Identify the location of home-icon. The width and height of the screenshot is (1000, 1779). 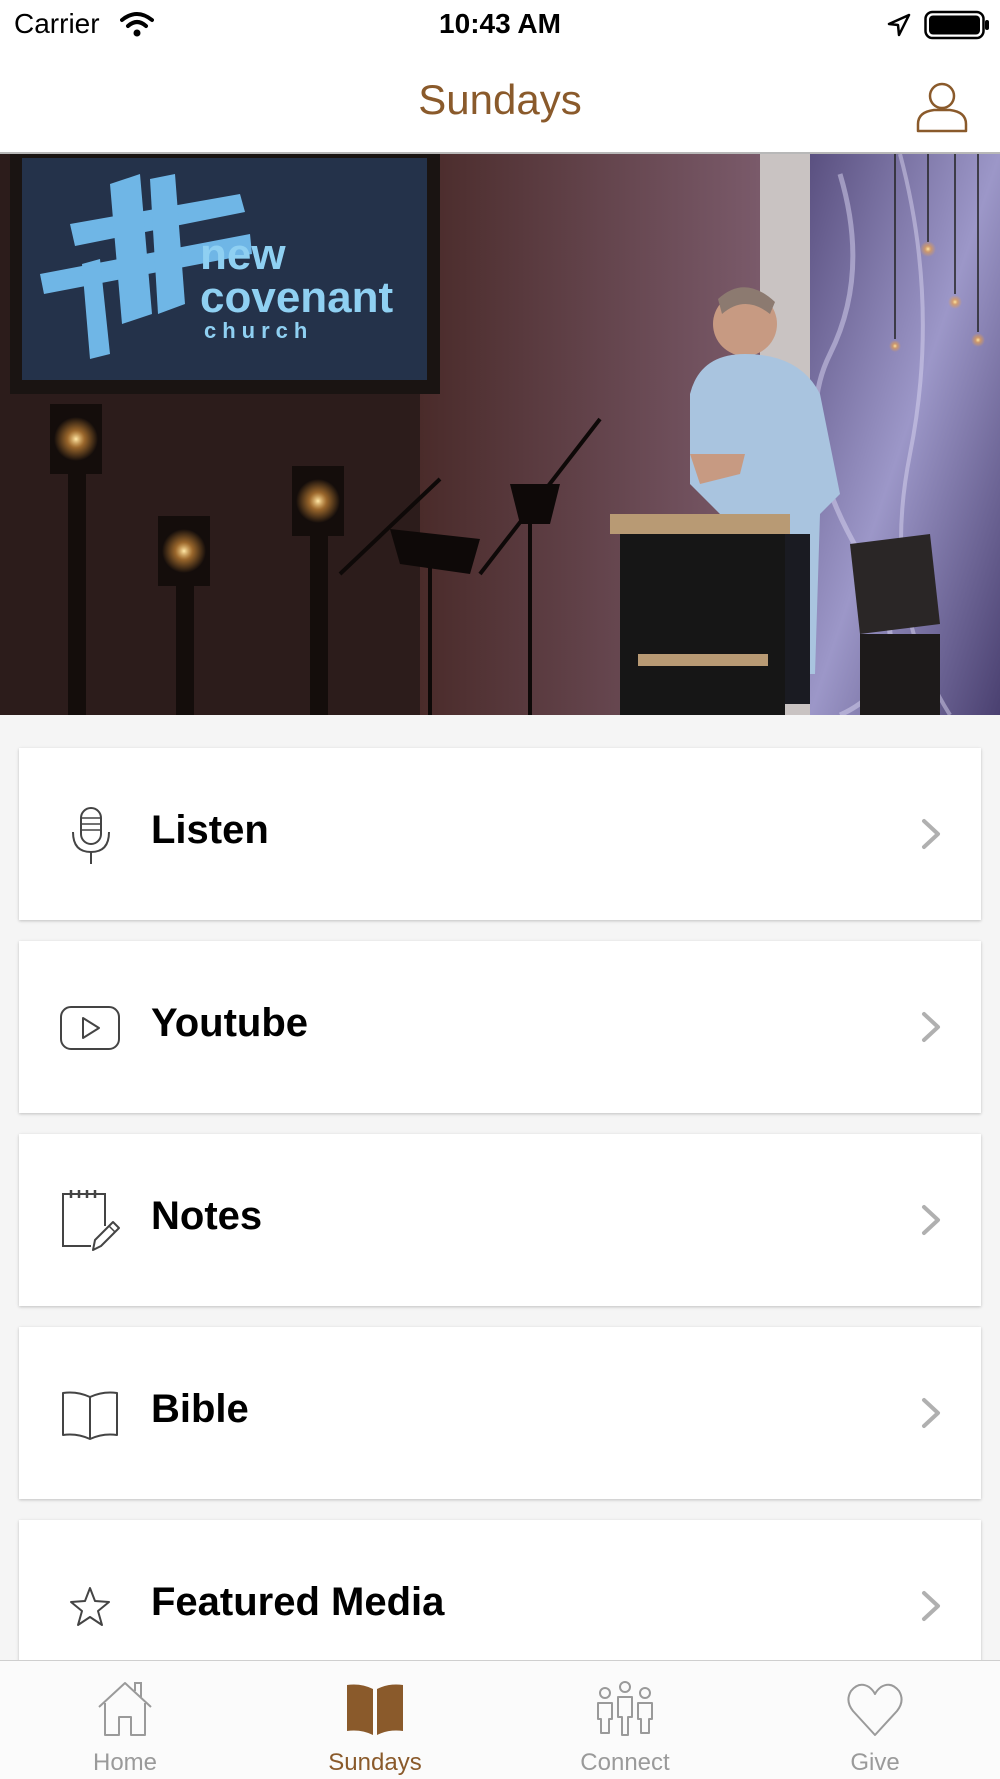
(125, 1709).